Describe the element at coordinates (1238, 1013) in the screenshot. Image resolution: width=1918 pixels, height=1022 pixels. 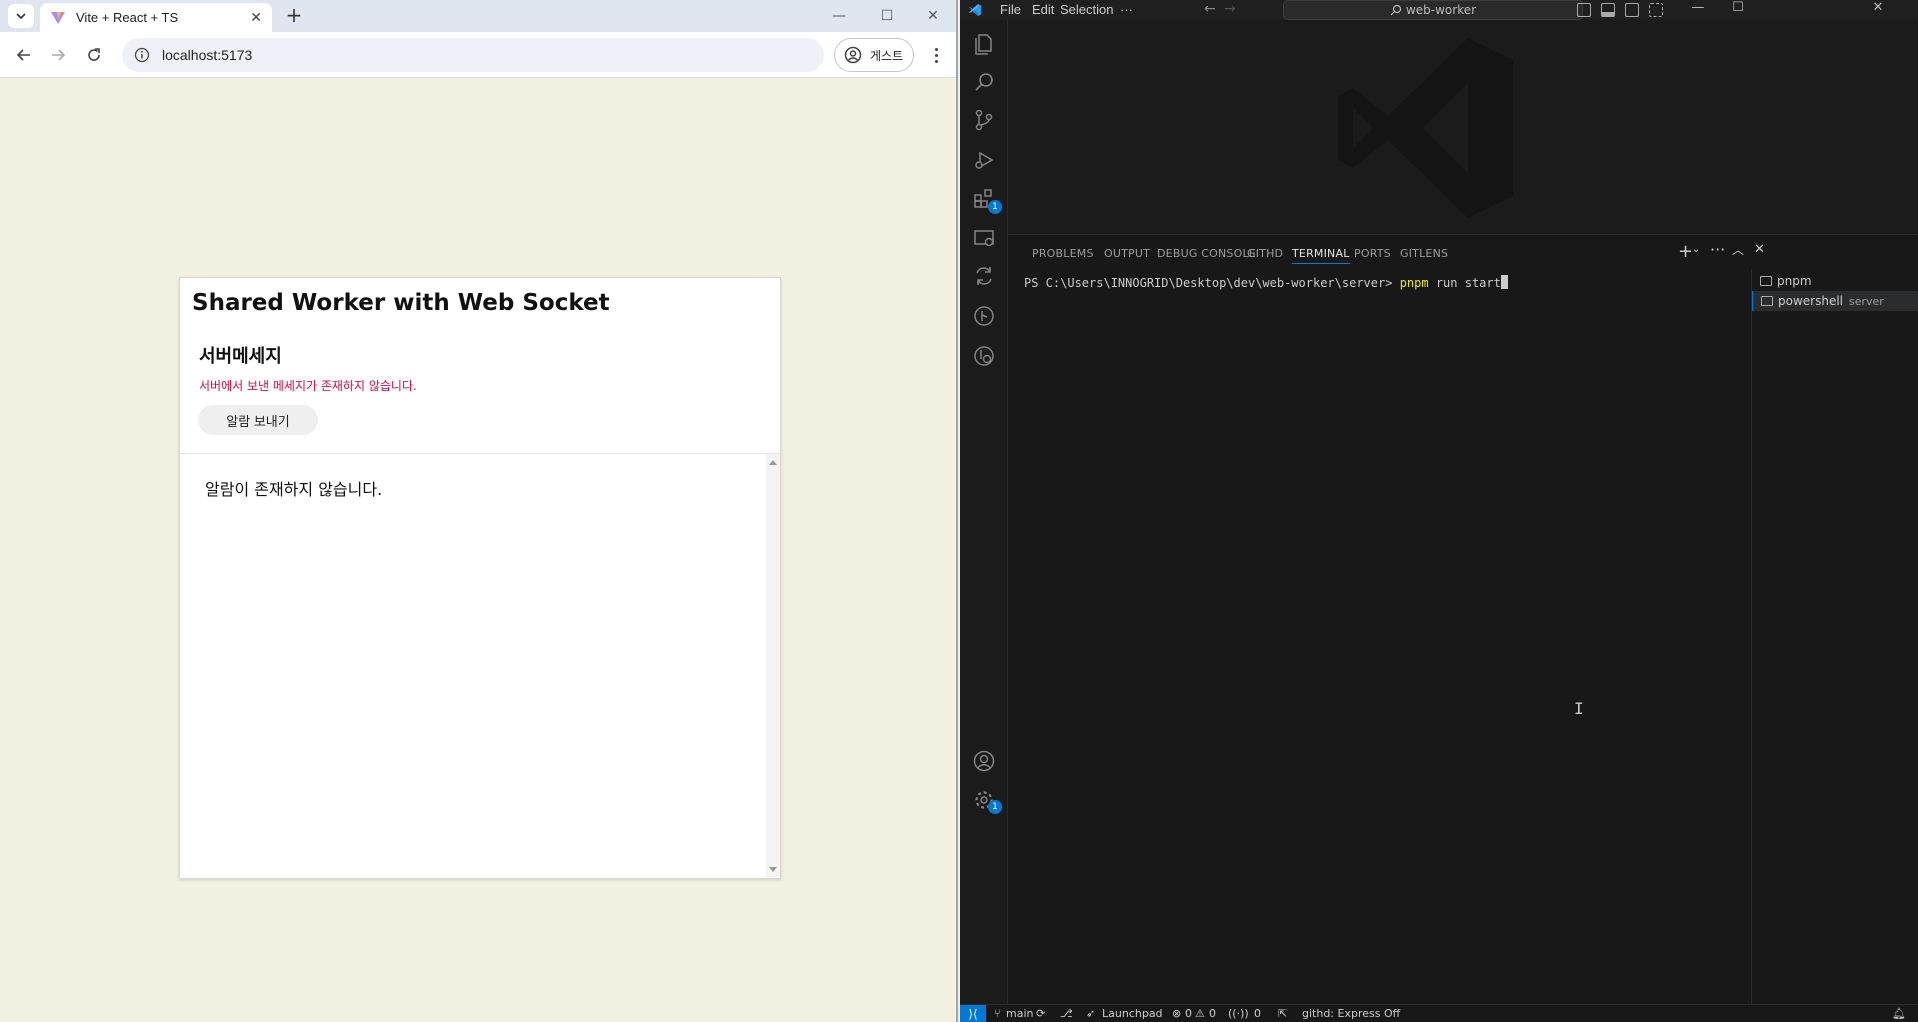
I see `ports-icon: ((·))` at that location.